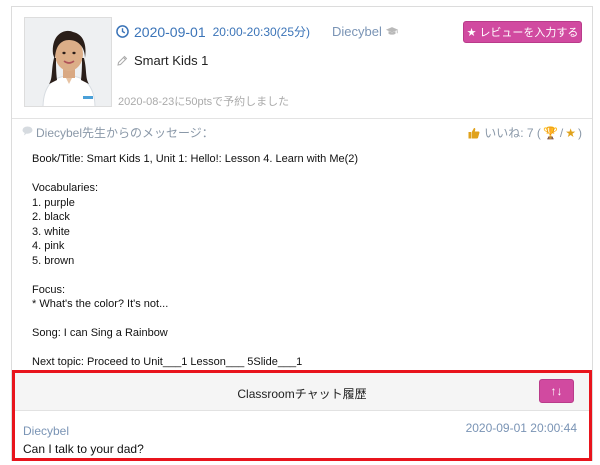 This screenshot has width=600, height=465. Describe the element at coordinates (46, 431) in the screenshot. I see `chat-sender: Diecybel` at that location.